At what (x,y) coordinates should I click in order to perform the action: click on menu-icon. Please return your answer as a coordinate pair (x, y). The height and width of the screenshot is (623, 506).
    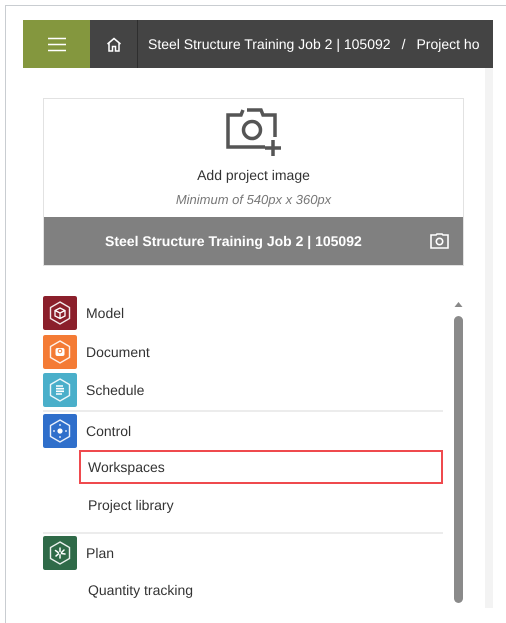
    Looking at the image, I should click on (57, 44).